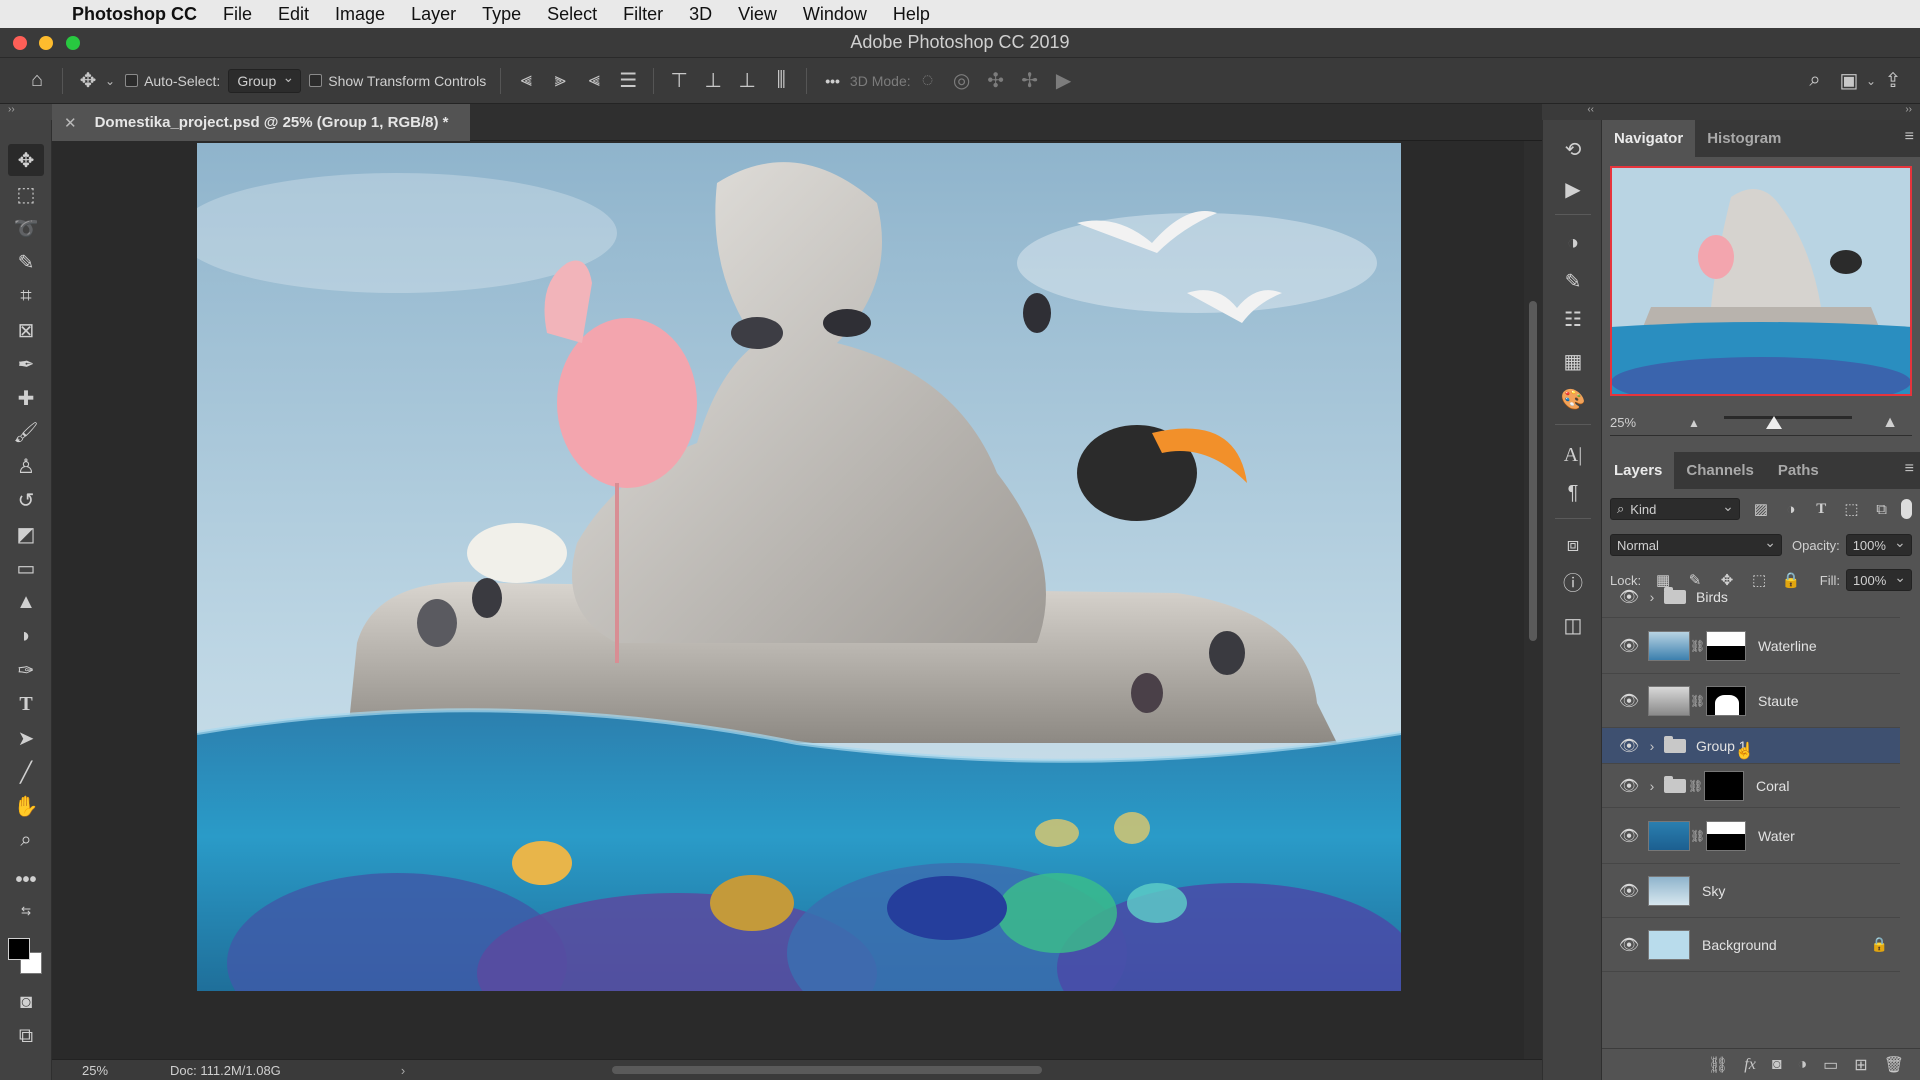  I want to click on distribute-icon: ☰, so click(628, 80).